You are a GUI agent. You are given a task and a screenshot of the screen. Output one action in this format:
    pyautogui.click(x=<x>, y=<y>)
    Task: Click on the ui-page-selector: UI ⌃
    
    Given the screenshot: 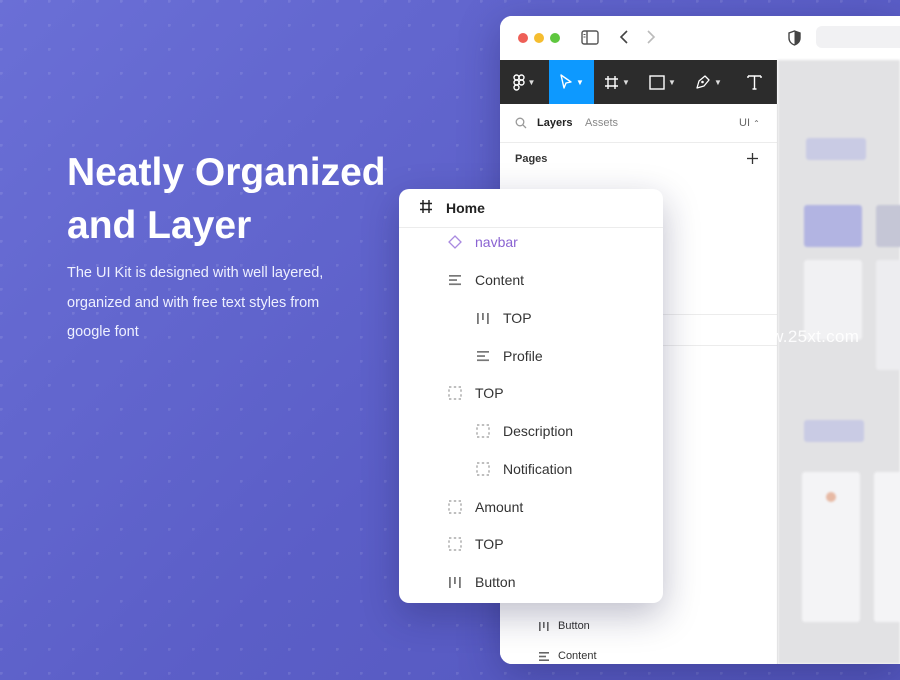 What is the action you would take?
    pyautogui.click(x=749, y=123)
    